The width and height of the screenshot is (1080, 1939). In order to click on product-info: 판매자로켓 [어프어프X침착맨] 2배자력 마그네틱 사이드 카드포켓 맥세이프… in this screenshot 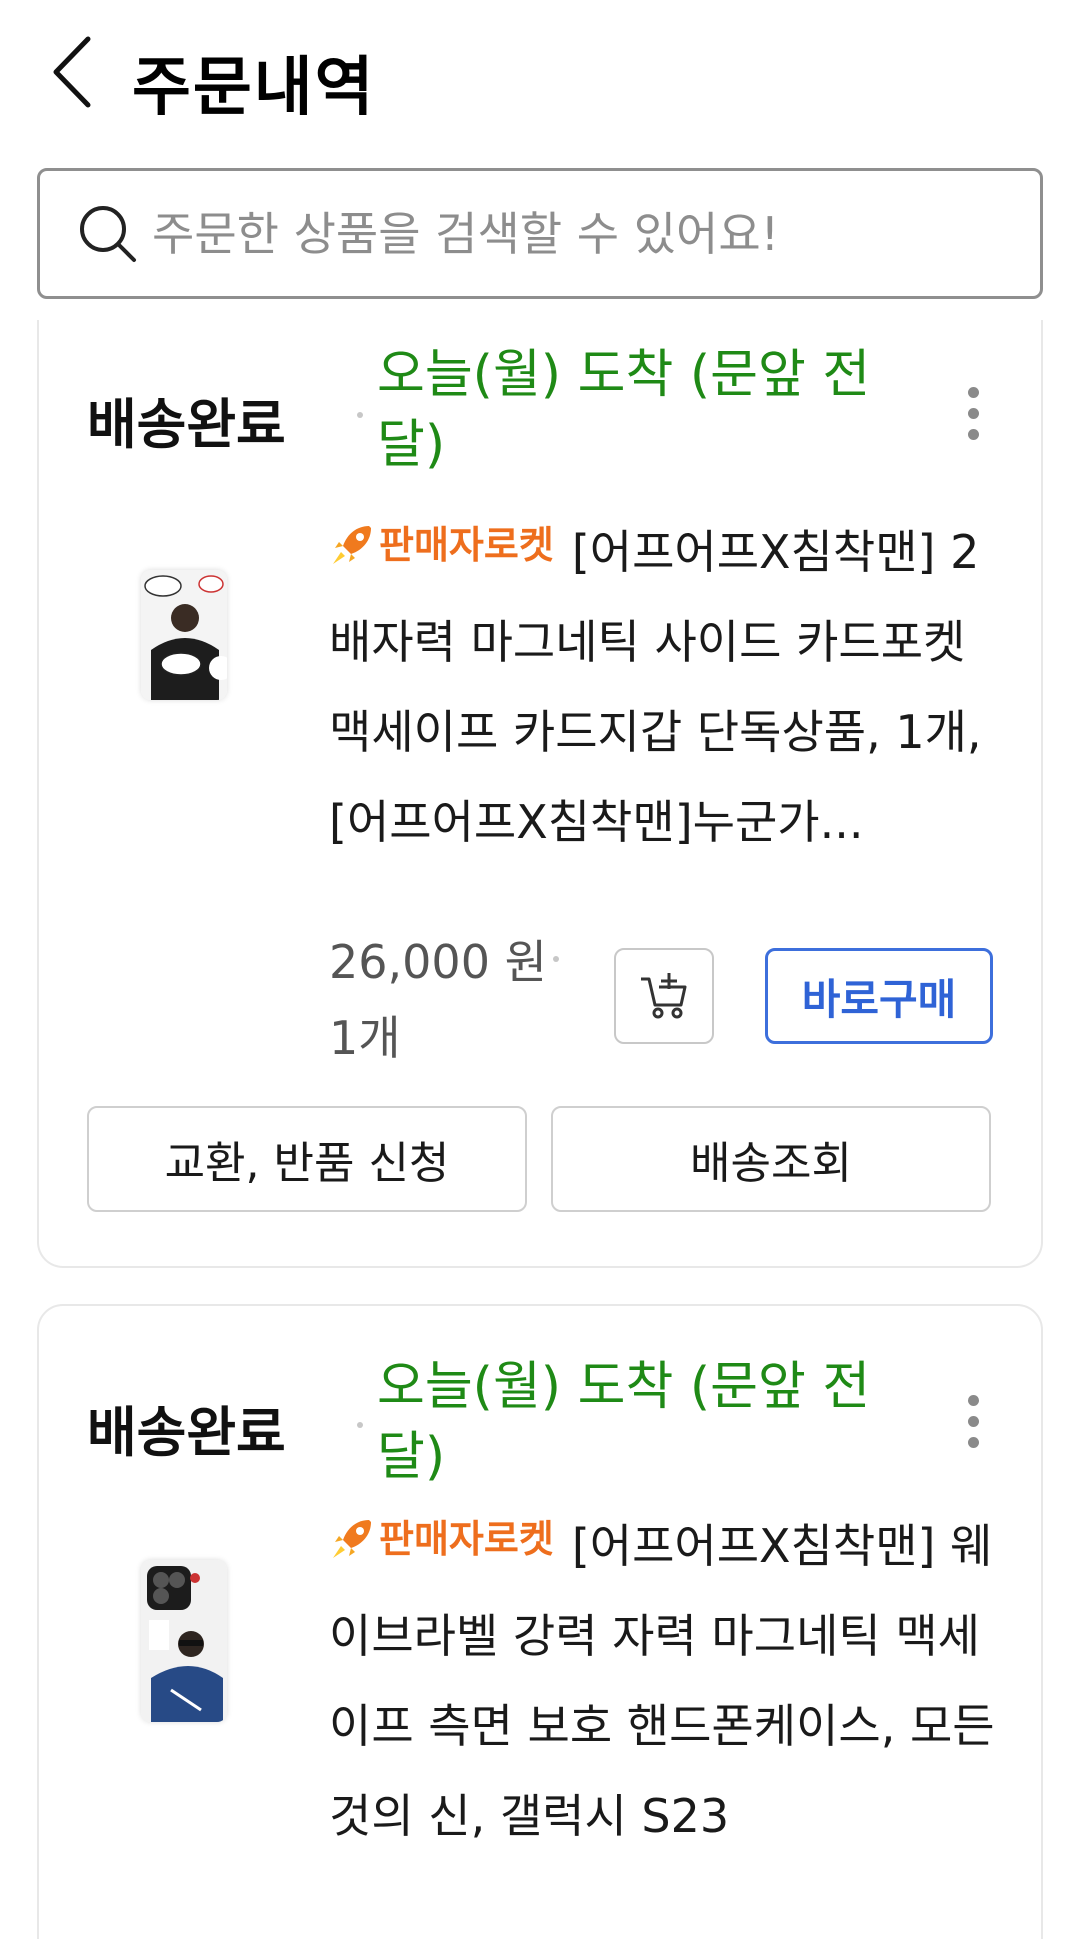, I will do `click(674, 683)`.